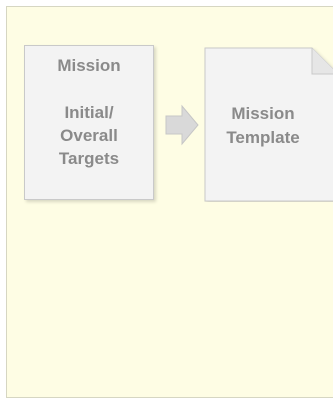 The image size is (333, 402). What do you see at coordinates (89, 135) in the screenshot?
I see `mission-box-body: Initial/ Overall Targets` at bounding box center [89, 135].